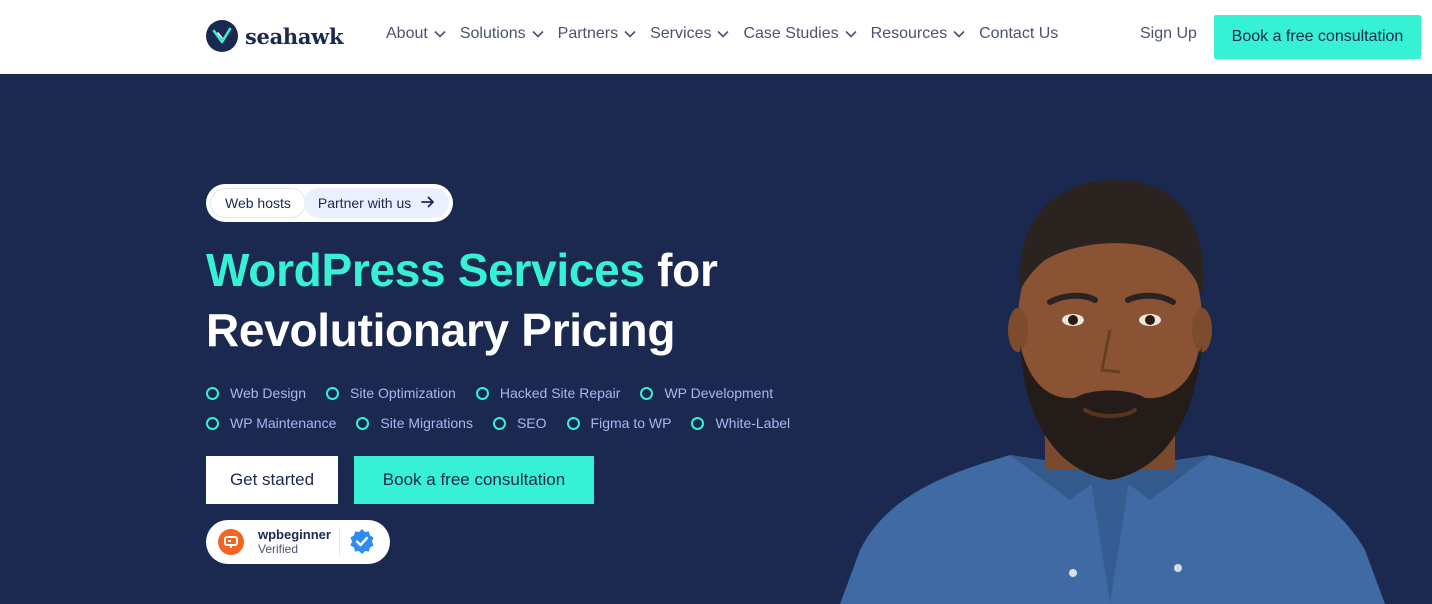  What do you see at coordinates (283, 423) in the screenshot?
I see `feature-label: WP Maintenance` at bounding box center [283, 423].